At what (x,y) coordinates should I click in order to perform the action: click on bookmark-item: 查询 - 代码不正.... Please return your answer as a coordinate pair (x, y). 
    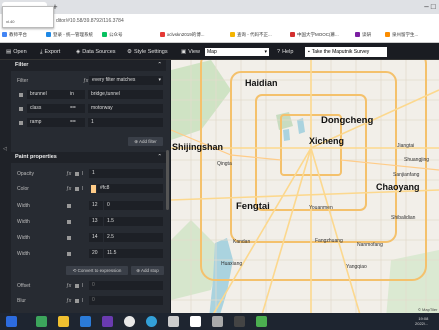
    Looking at the image, I should click on (251, 35).